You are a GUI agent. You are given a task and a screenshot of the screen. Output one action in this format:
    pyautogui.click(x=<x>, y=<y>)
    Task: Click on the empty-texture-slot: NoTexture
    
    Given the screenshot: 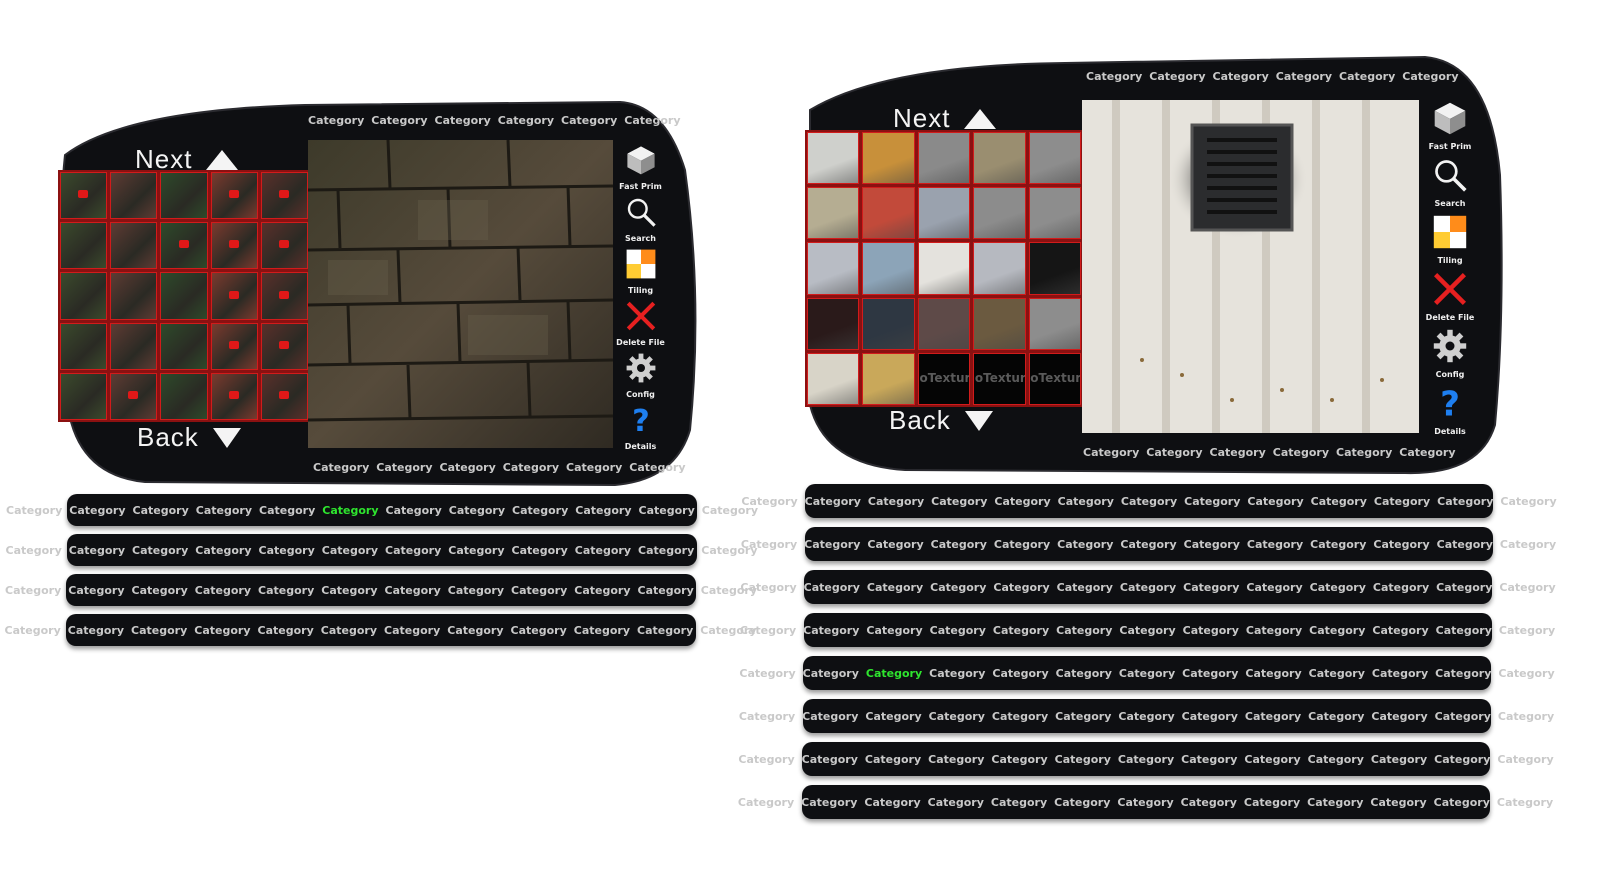 What is the action you would take?
    pyautogui.click(x=999, y=378)
    